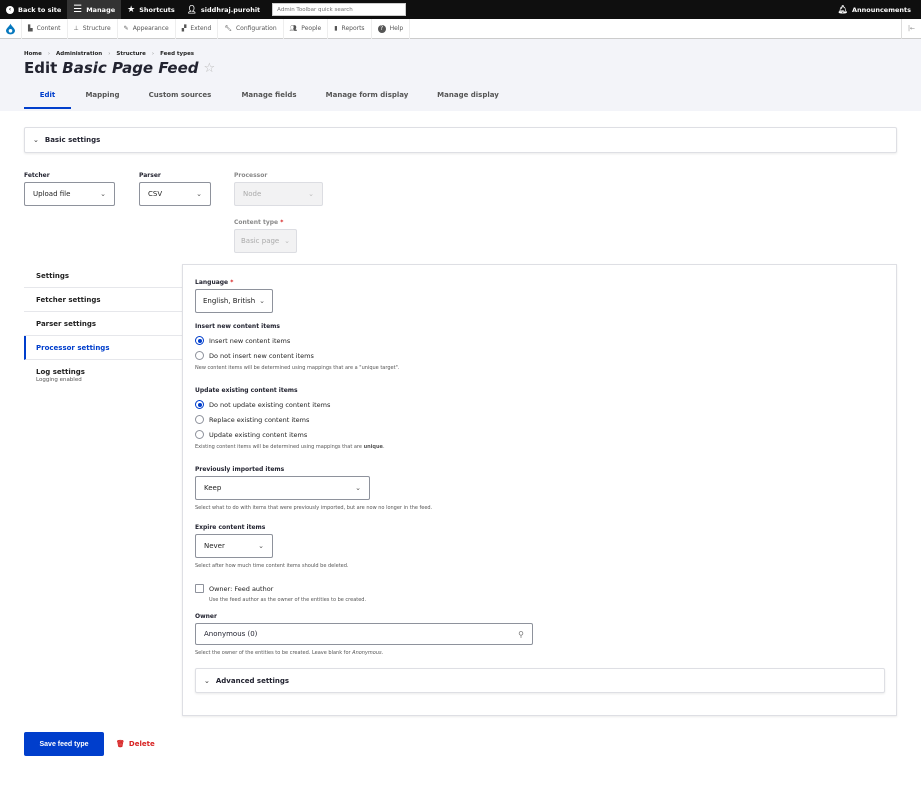  I want to click on tray-item-configuration: 🔧︎ Configuration, so click(251, 28).